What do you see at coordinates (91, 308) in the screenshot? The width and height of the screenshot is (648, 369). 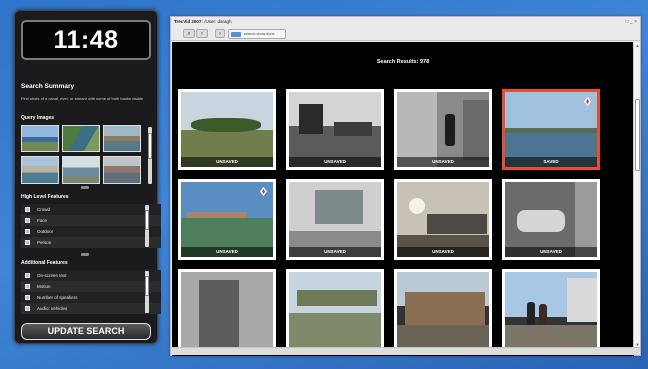 I see `feature-item-audio-vehicles: Audio: vehicles` at bounding box center [91, 308].